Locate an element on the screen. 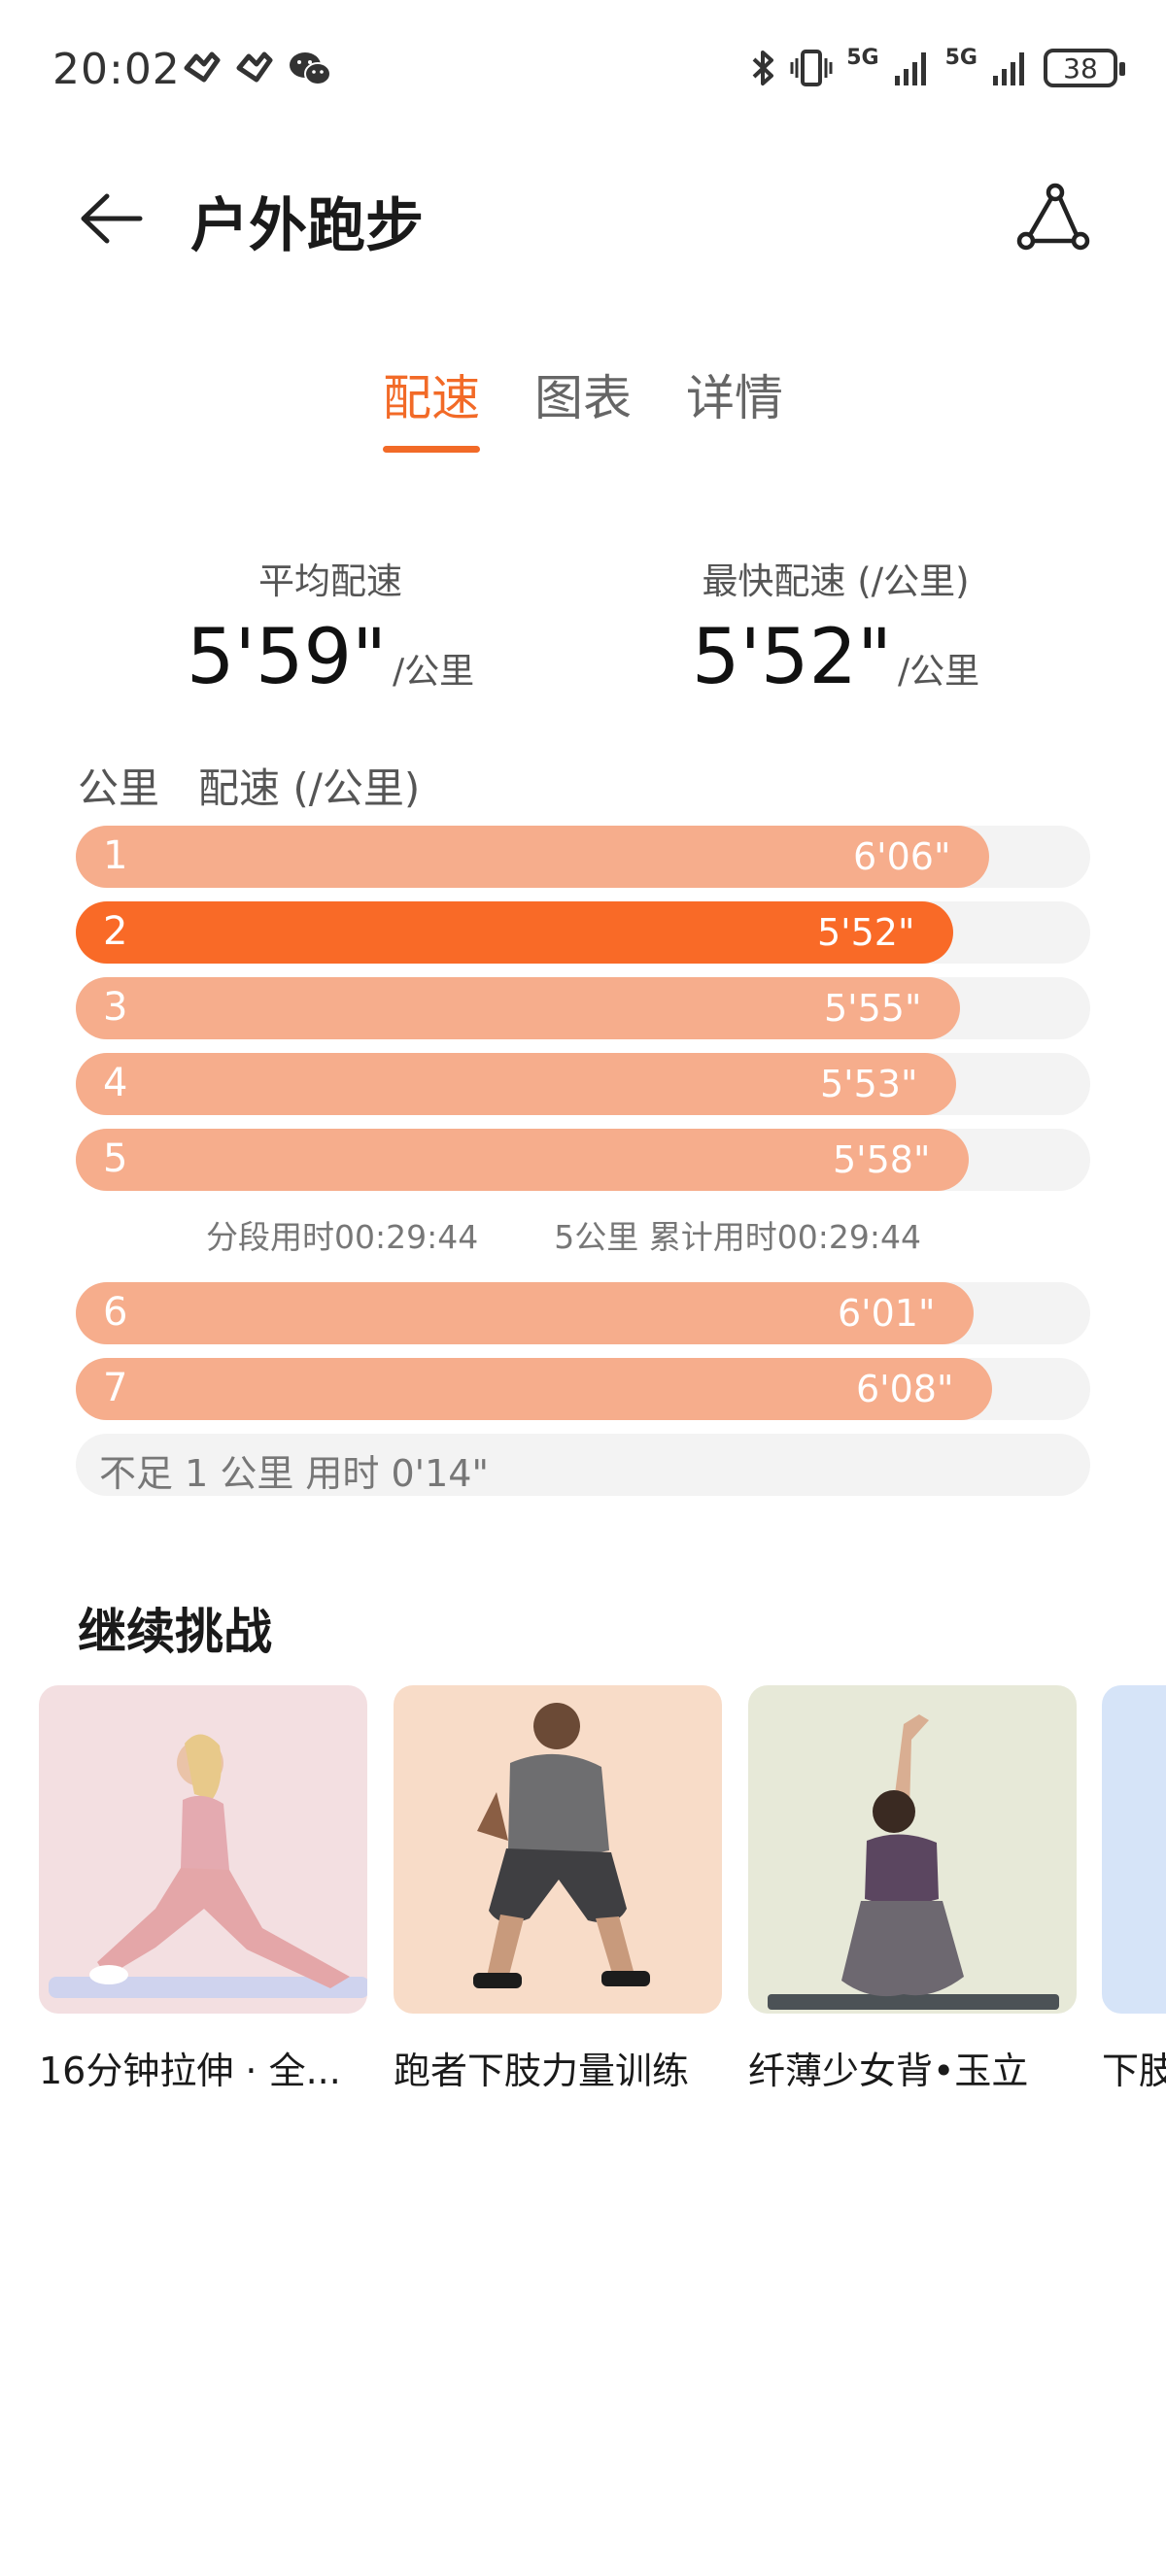 The height and width of the screenshot is (2576, 1166). remainder-row: 不足 1 公里 用时 0'14" is located at coordinates (583, 1465).